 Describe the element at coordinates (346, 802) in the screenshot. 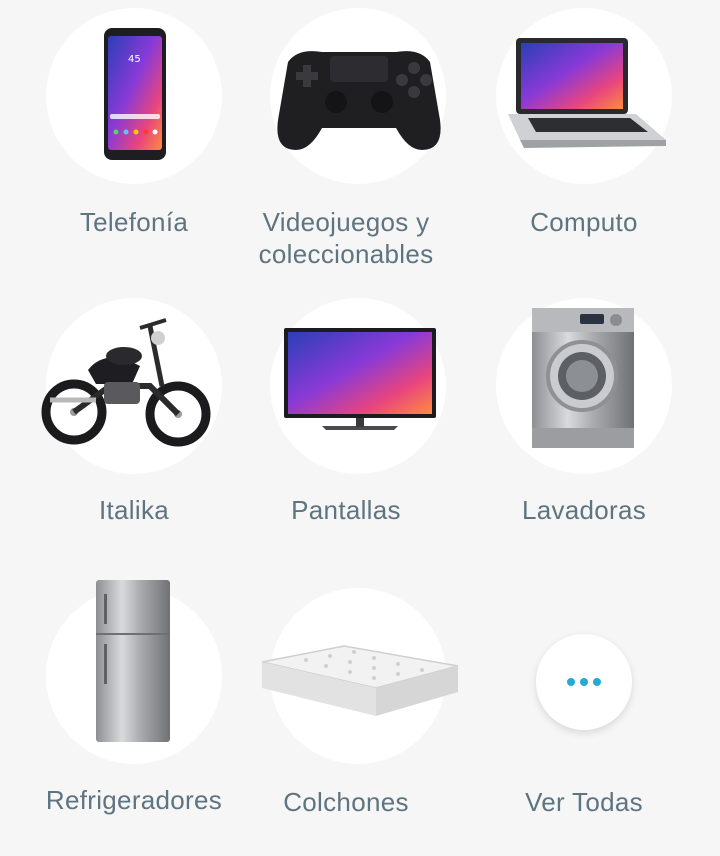

I see `category-label: Colchones` at that location.